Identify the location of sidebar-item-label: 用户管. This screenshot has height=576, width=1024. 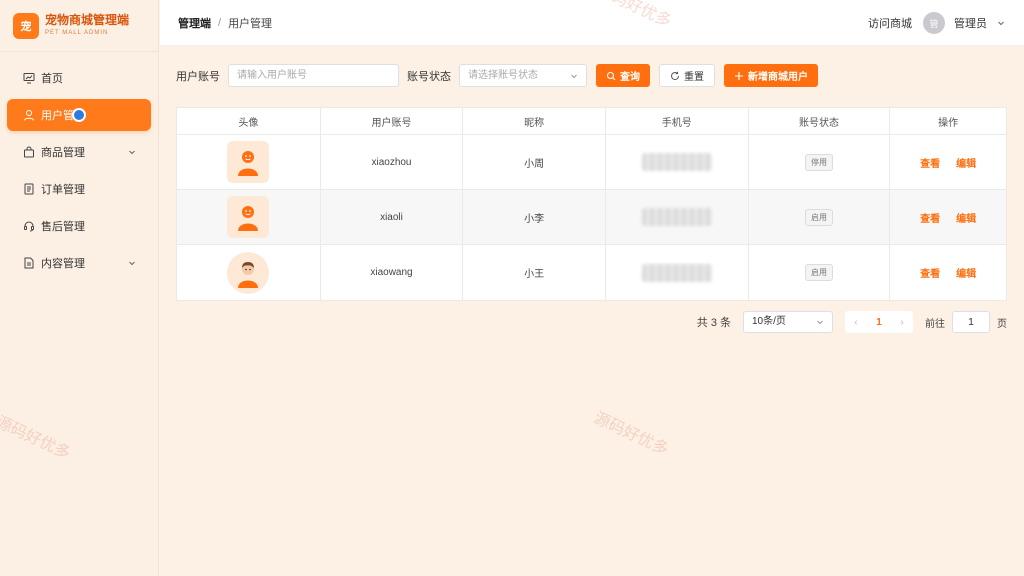
(57, 116).